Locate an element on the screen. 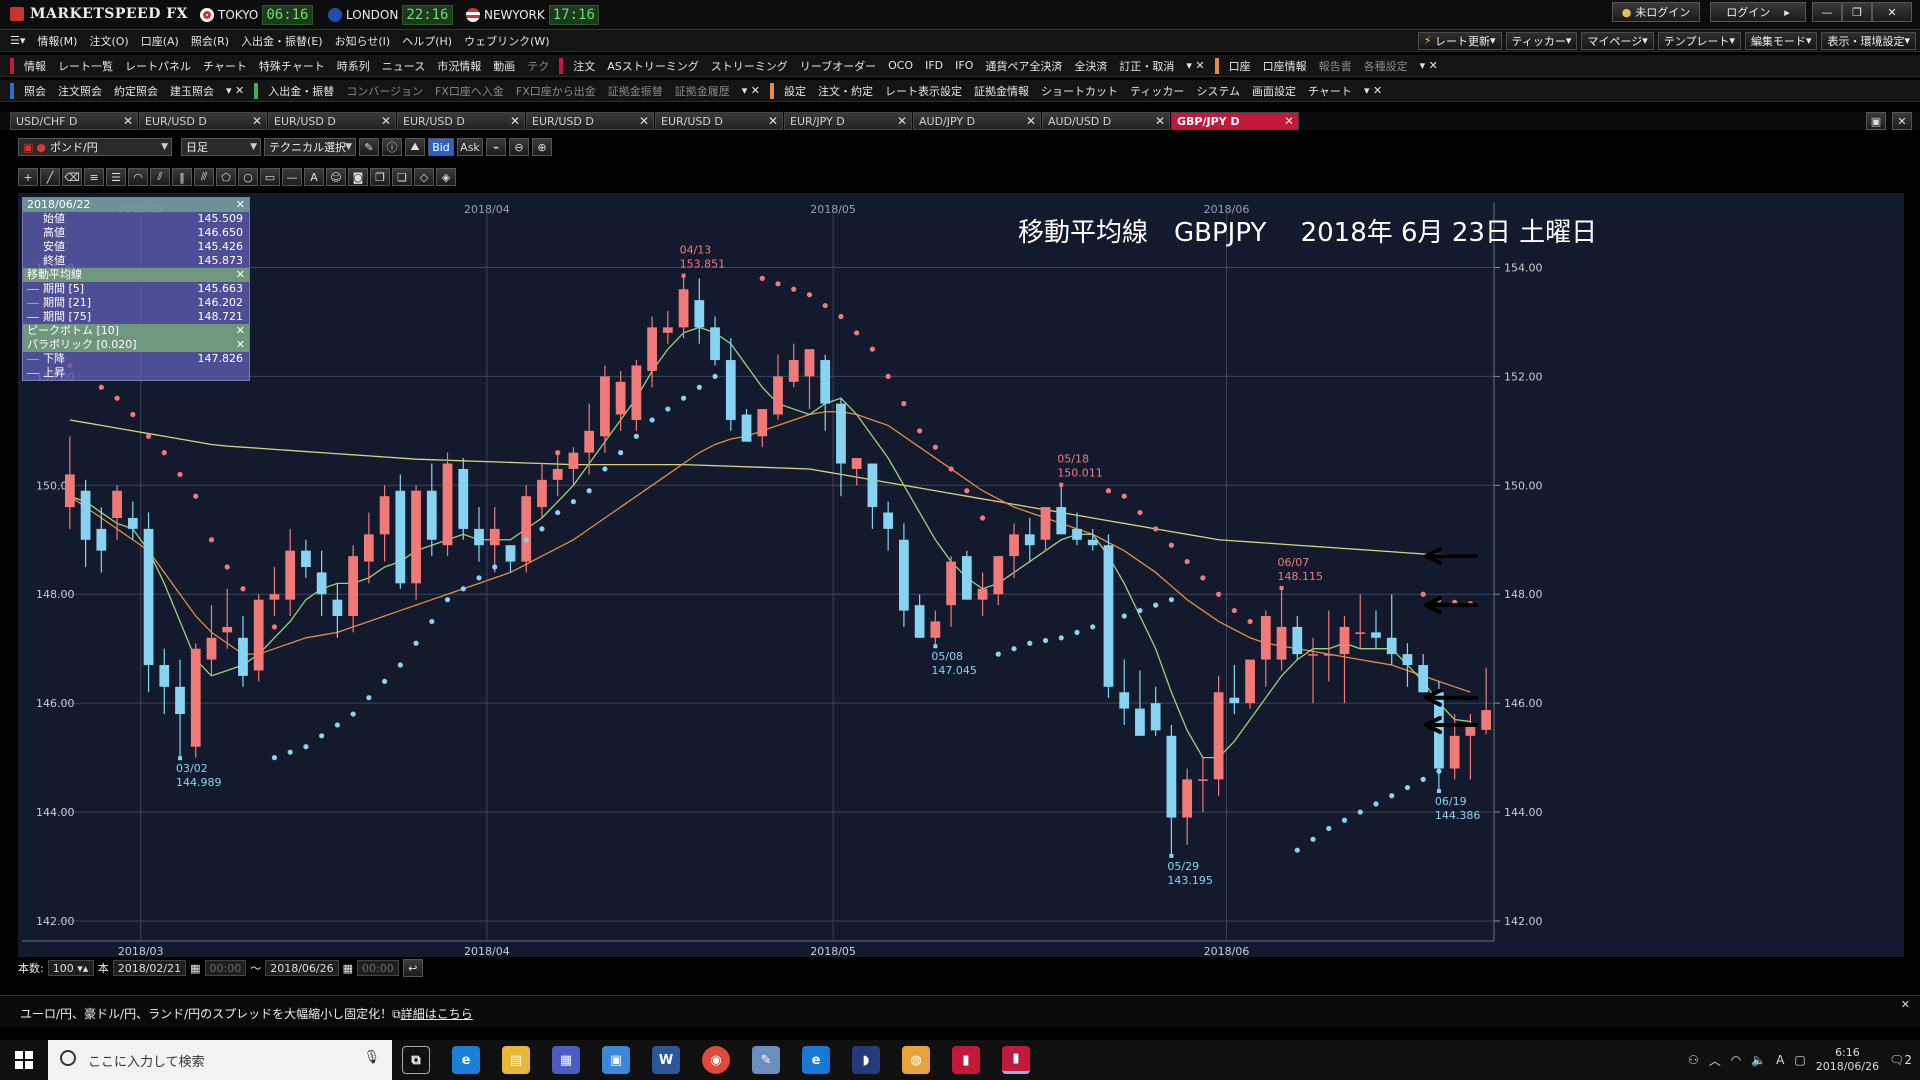  line-chart-icon: ⌁ is located at coordinates (496, 147).